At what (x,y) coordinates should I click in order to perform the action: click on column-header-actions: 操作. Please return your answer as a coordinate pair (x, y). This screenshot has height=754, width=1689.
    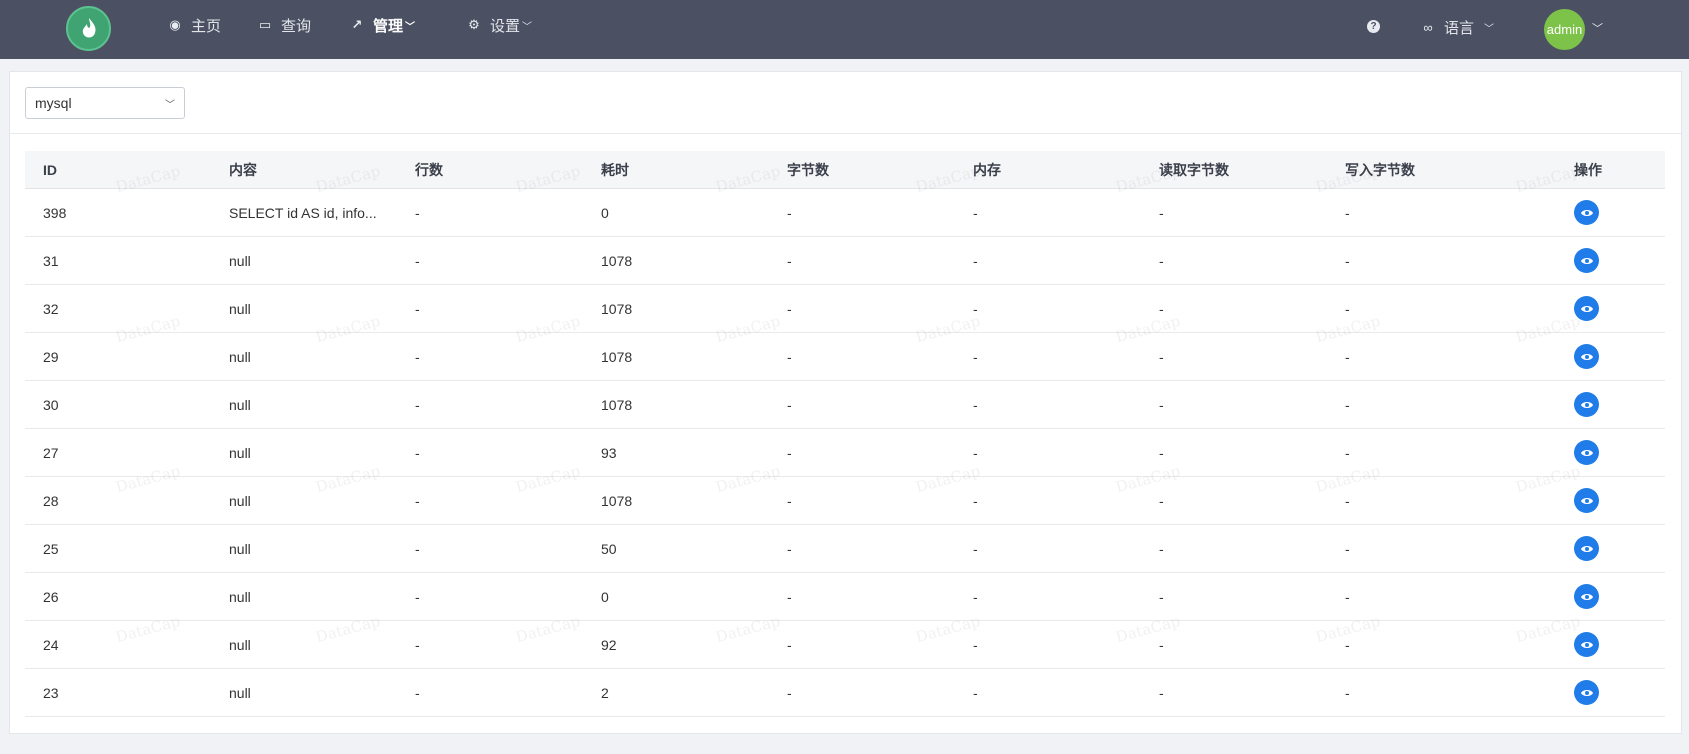
    Looking at the image, I should click on (1588, 169).